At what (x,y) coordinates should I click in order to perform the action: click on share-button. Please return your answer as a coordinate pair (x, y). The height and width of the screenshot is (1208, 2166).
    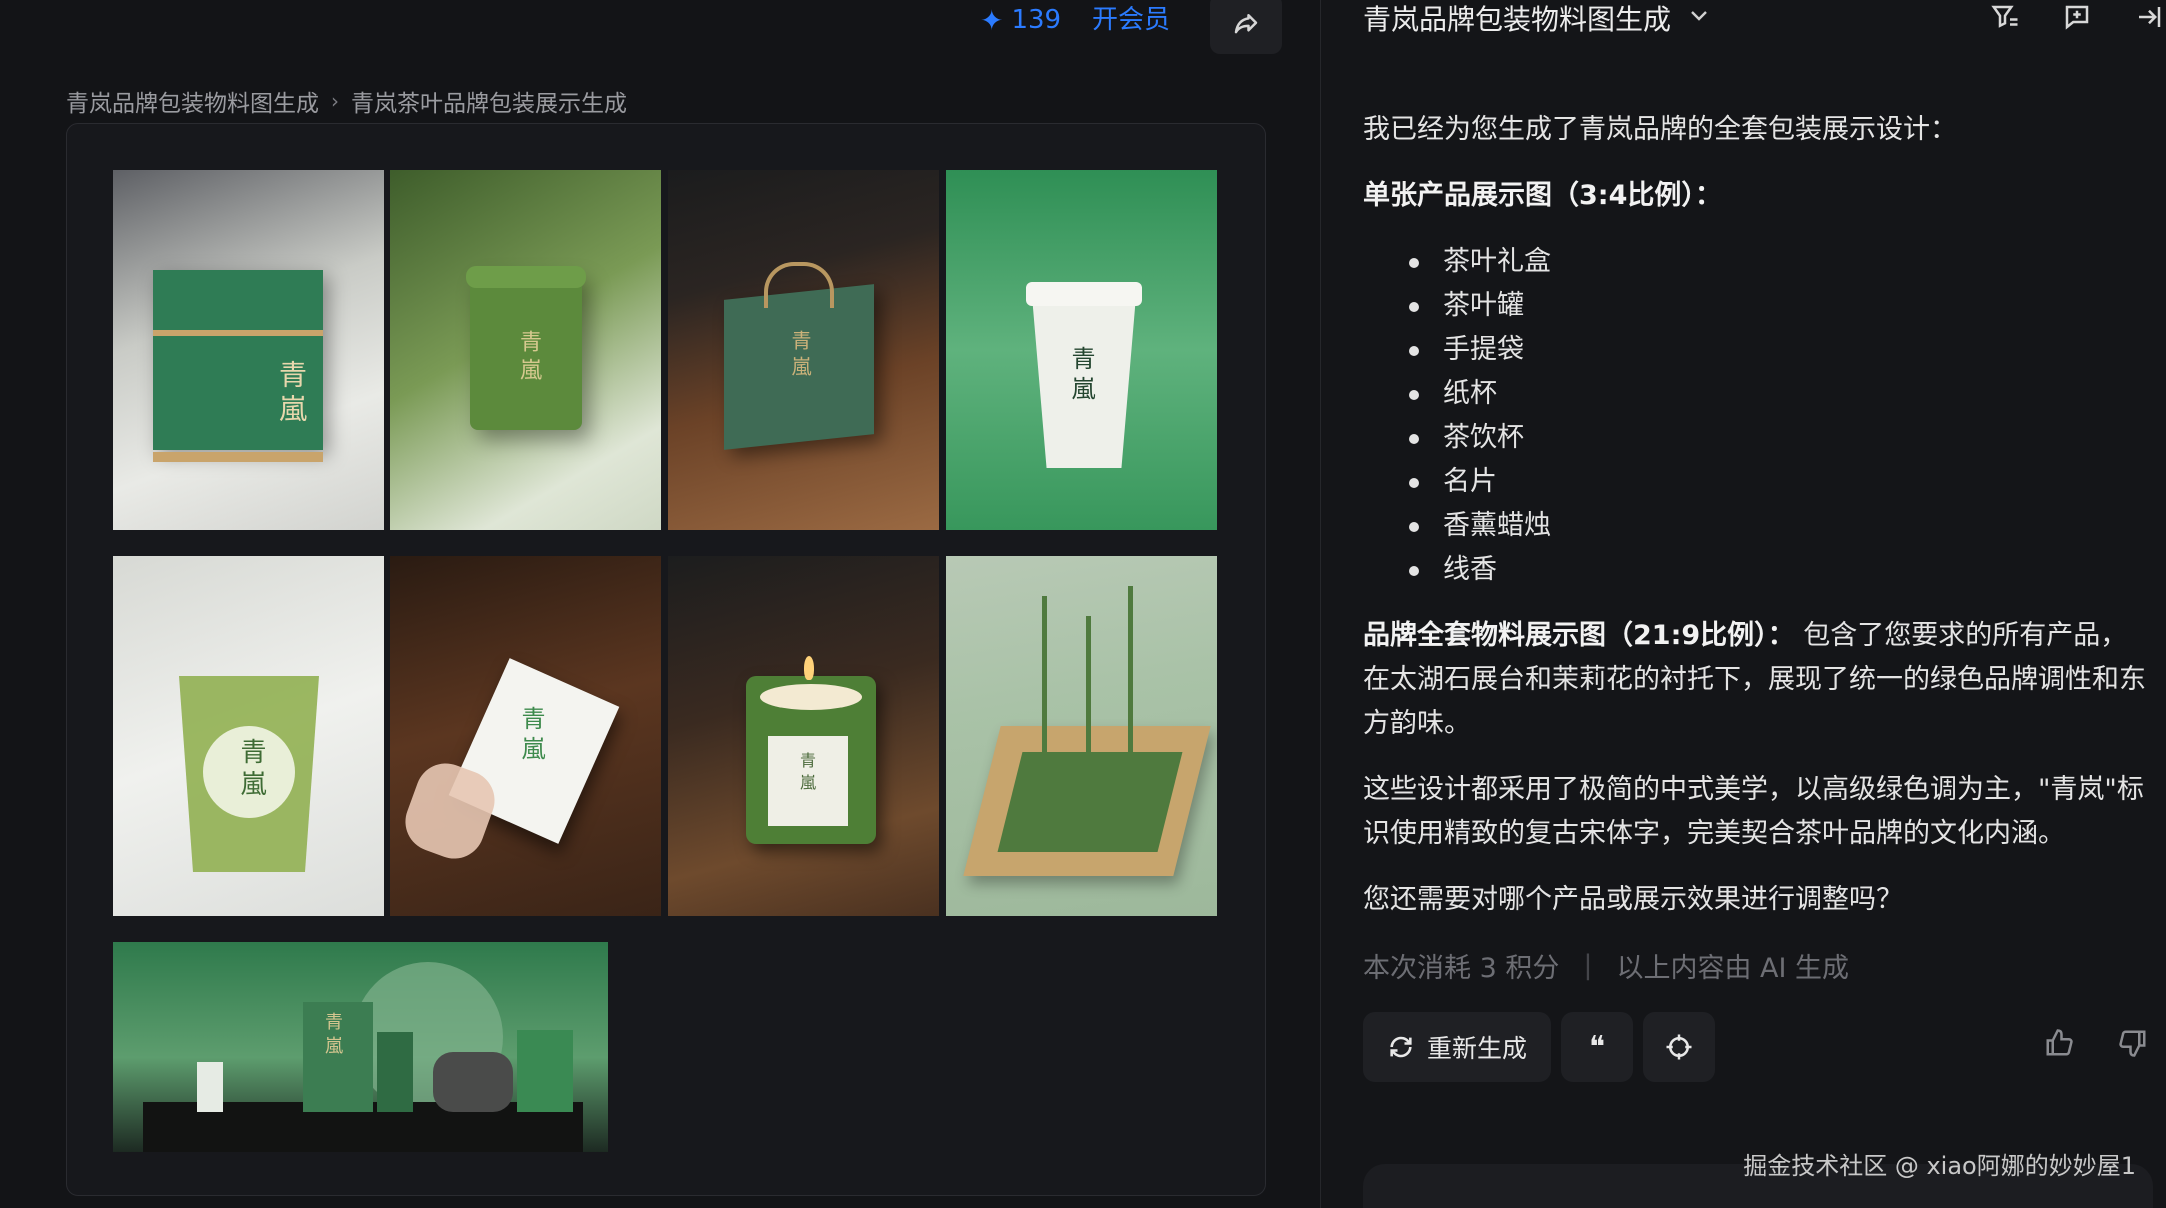
    Looking at the image, I should click on (1246, 27).